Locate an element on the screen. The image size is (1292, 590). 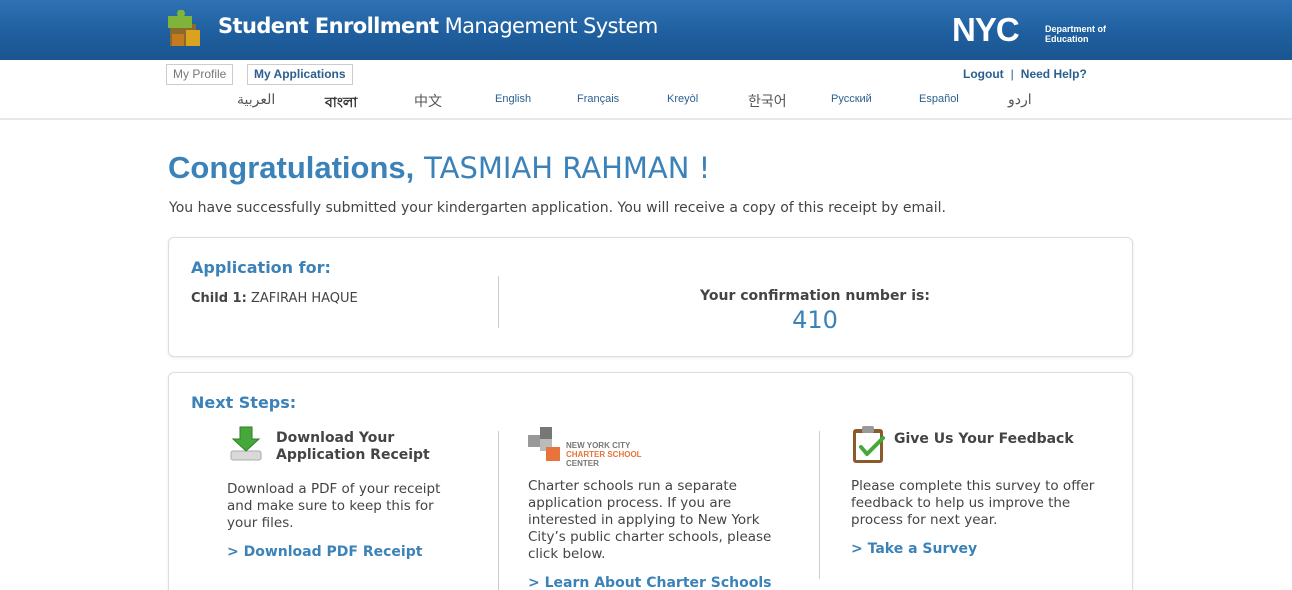
language-link-urdu: اردو is located at coordinates (1020, 99).